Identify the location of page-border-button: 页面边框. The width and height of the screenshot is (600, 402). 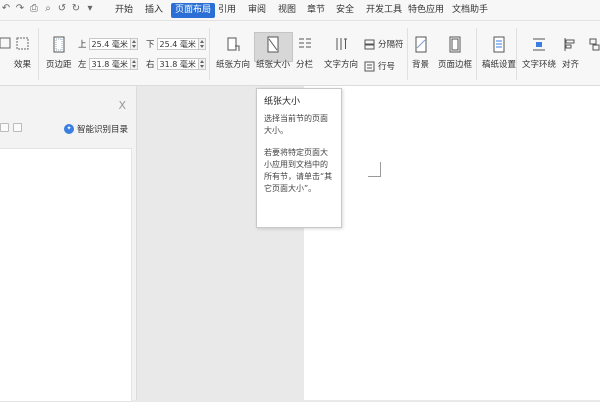
(455, 53).